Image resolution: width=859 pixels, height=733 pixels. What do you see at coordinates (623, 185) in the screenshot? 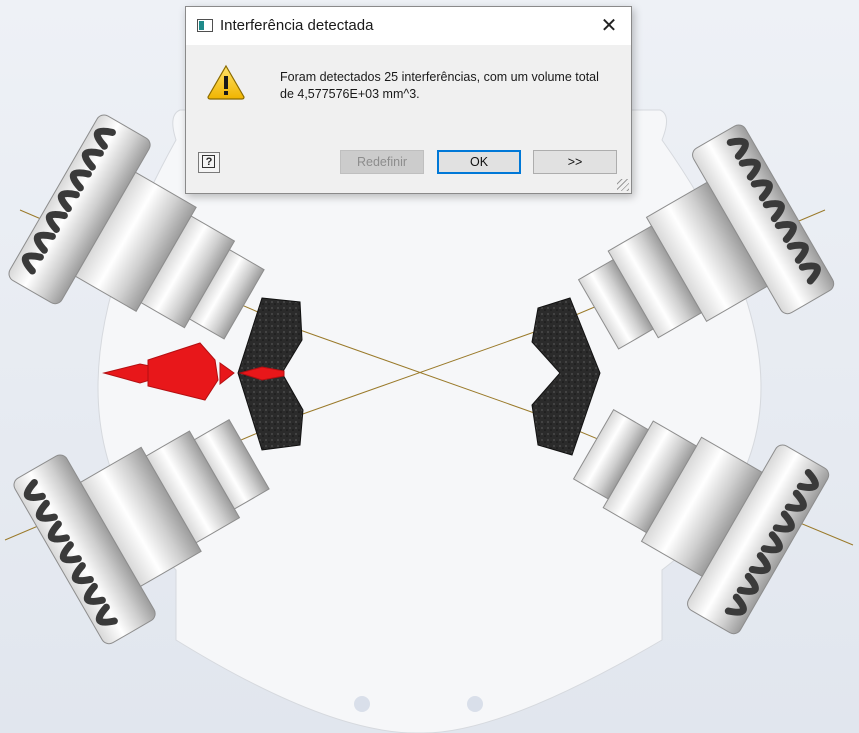
I see `resize-grip` at bounding box center [623, 185].